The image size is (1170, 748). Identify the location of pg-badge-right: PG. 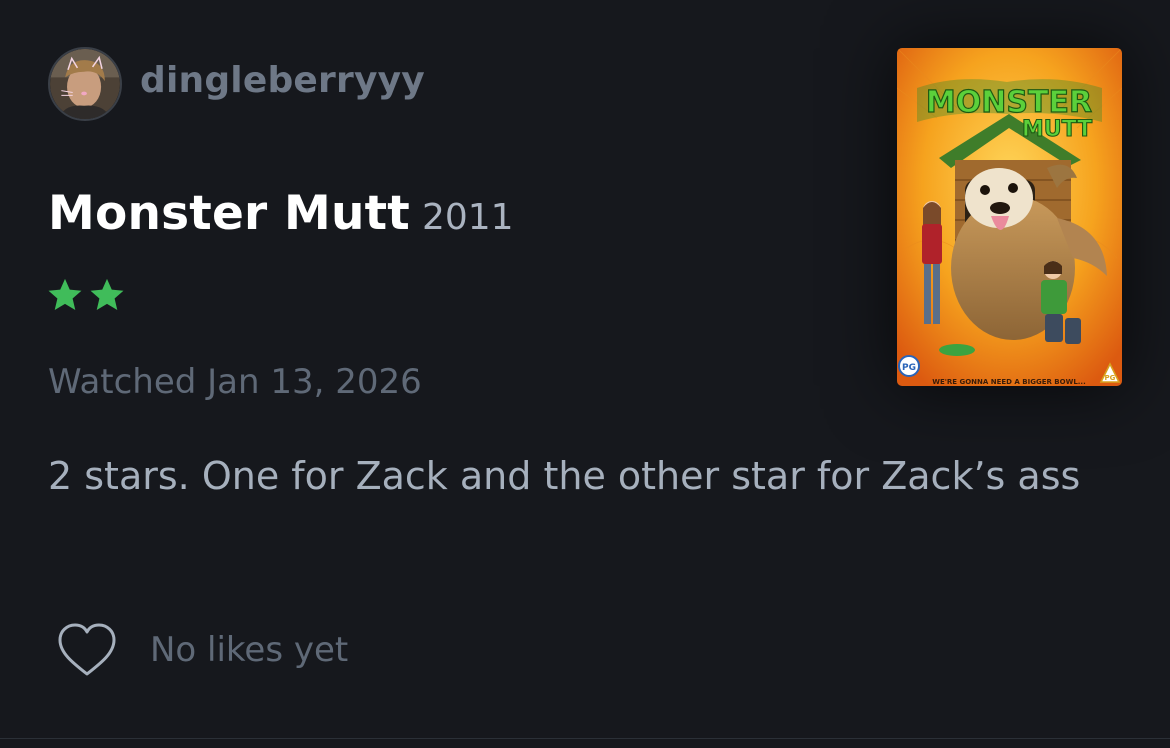
(1110, 378).